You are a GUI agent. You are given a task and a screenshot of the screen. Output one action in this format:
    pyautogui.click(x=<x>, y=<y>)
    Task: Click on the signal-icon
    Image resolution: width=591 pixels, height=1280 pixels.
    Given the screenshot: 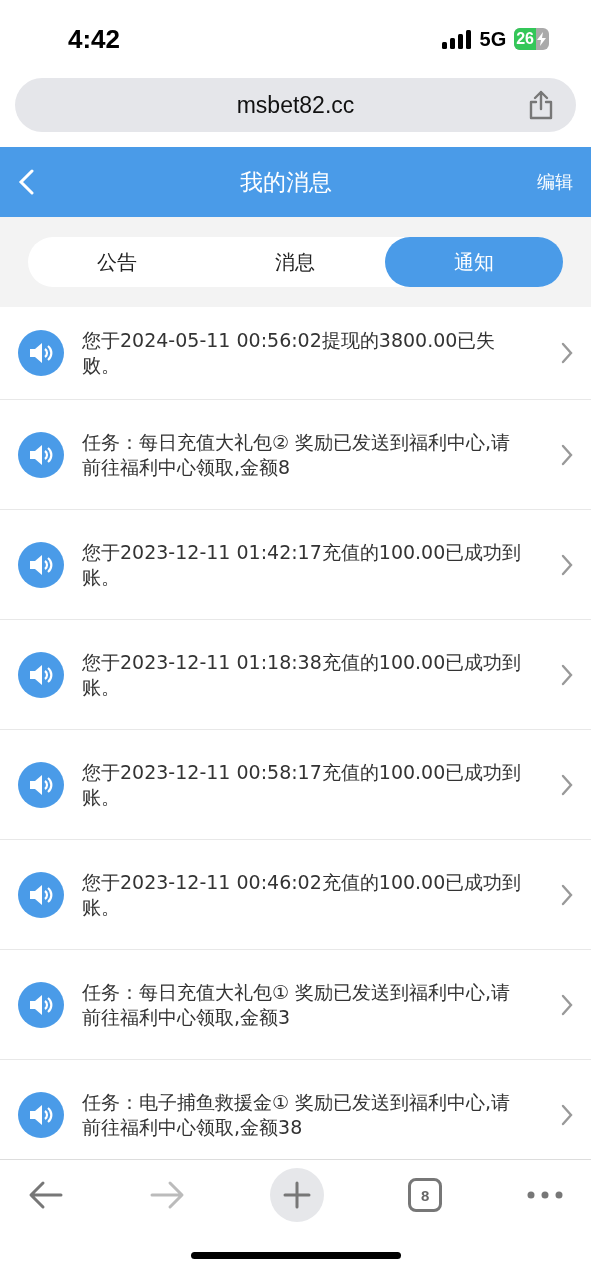 What is the action you would take?
    pyautogui.click(x=456, y=39)
    